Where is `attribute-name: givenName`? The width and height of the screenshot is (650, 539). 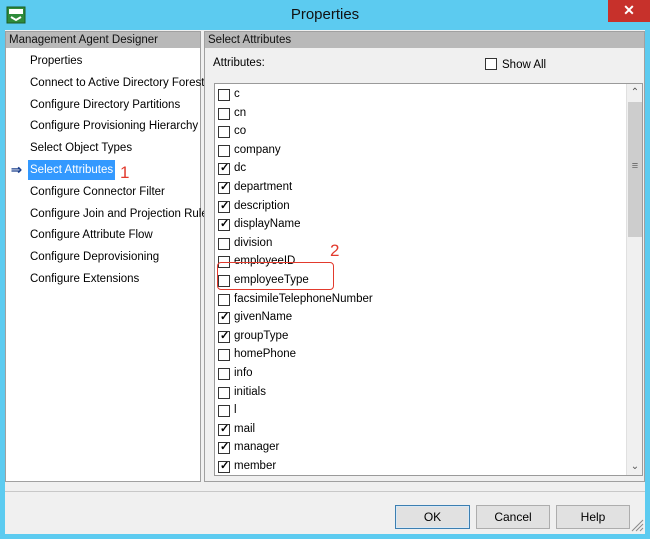 attribute-name: givenName is located at coordinates (263, 317).